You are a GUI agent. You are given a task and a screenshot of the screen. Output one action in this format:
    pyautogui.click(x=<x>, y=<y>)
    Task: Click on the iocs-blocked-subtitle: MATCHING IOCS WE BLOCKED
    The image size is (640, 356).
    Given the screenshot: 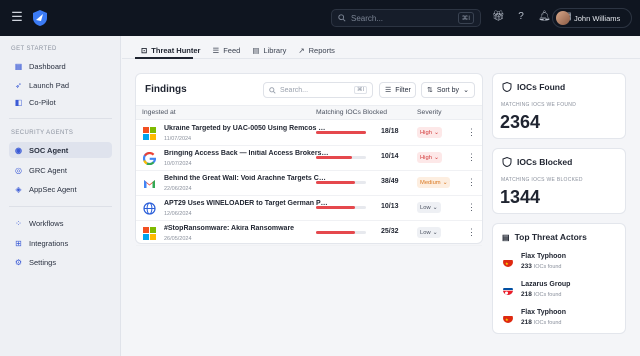 What is the action you would take?
    pyautogui.click(x=542, y=180)
    